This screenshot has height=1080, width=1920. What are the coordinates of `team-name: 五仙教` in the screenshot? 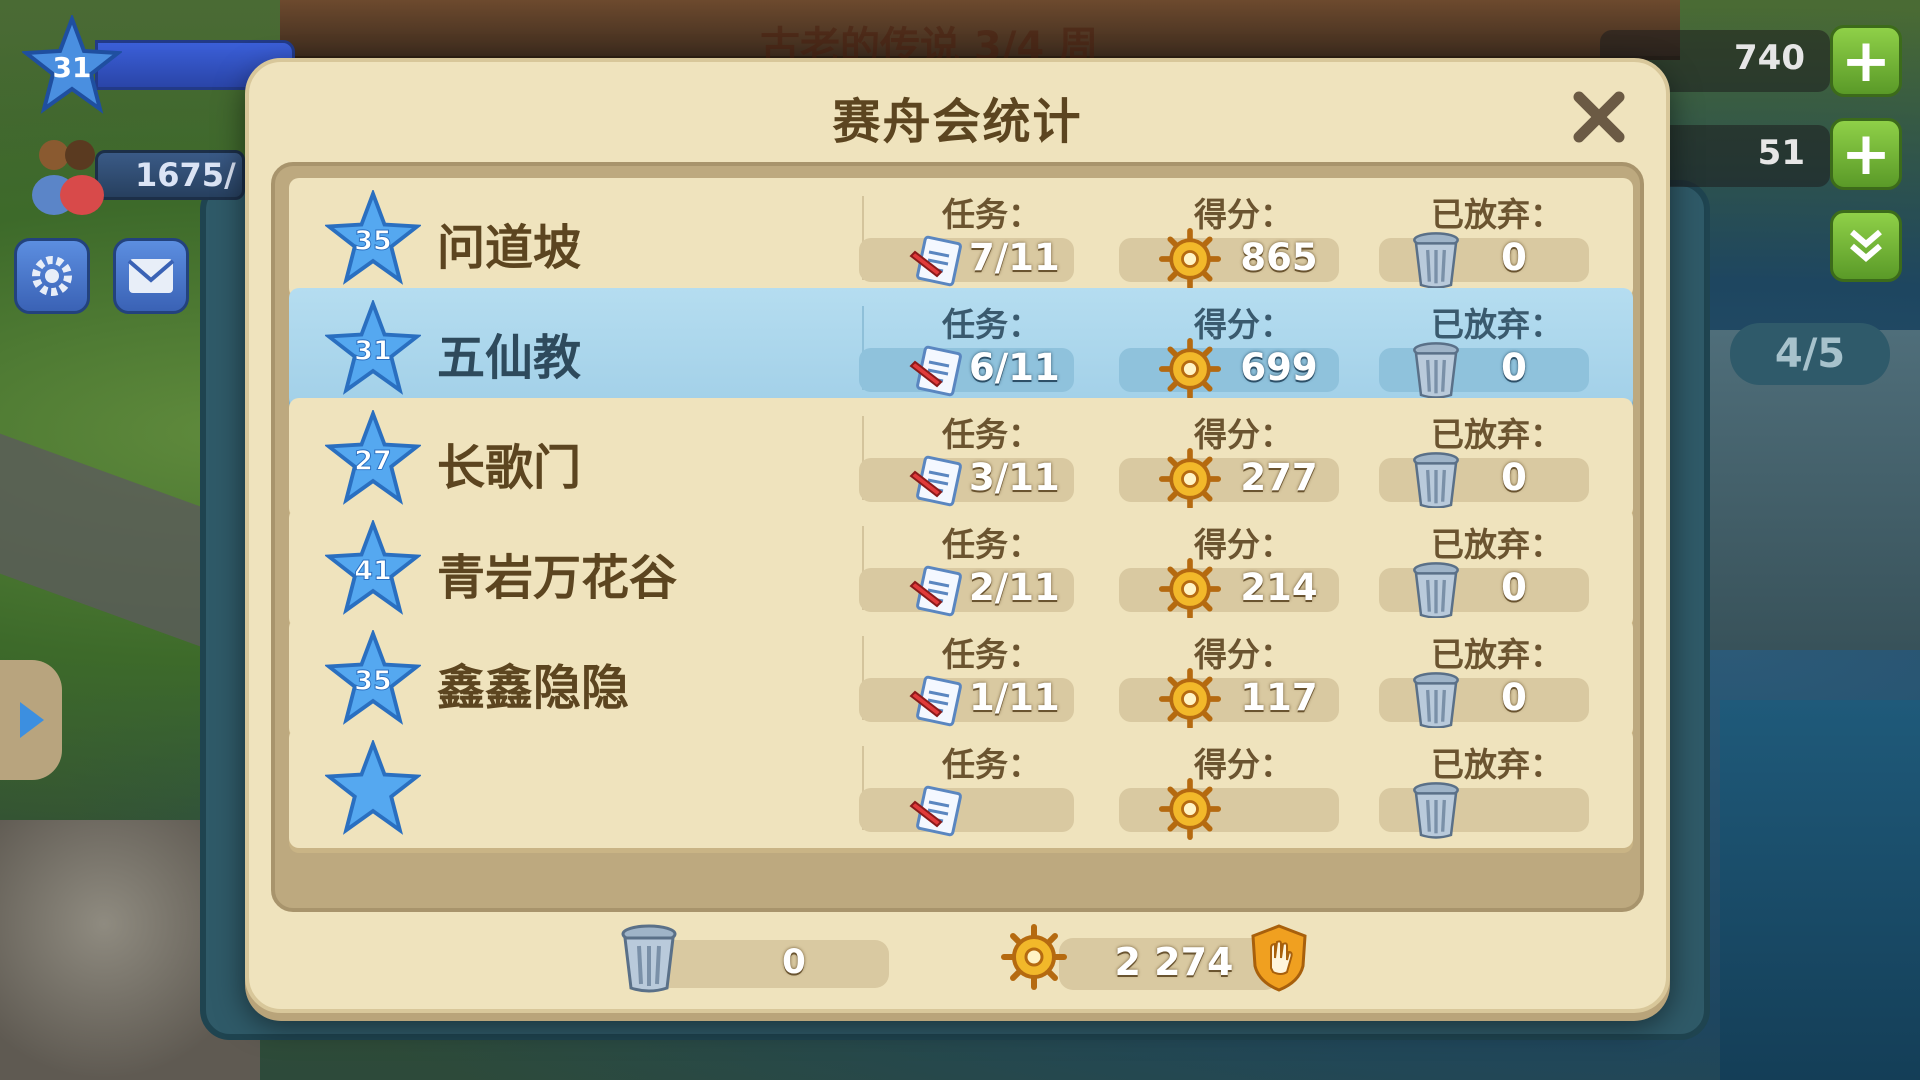 It's located at (509, 358).